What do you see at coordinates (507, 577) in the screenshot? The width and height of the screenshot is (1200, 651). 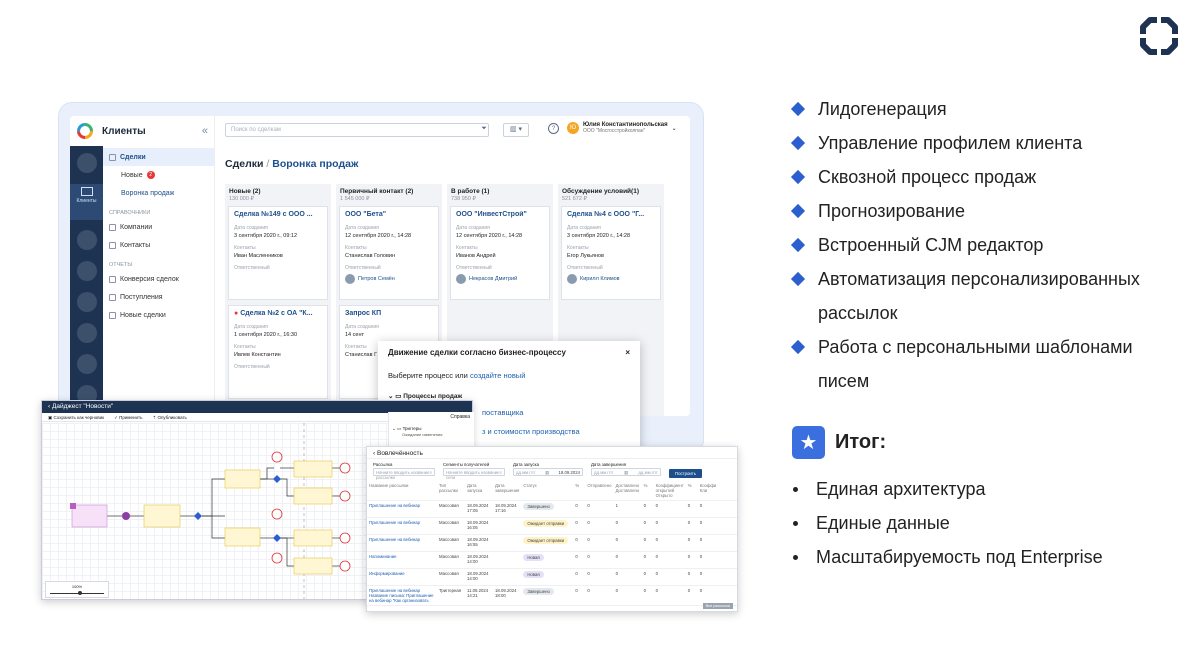 I see `cell-end` at bounding box center [507, 577].